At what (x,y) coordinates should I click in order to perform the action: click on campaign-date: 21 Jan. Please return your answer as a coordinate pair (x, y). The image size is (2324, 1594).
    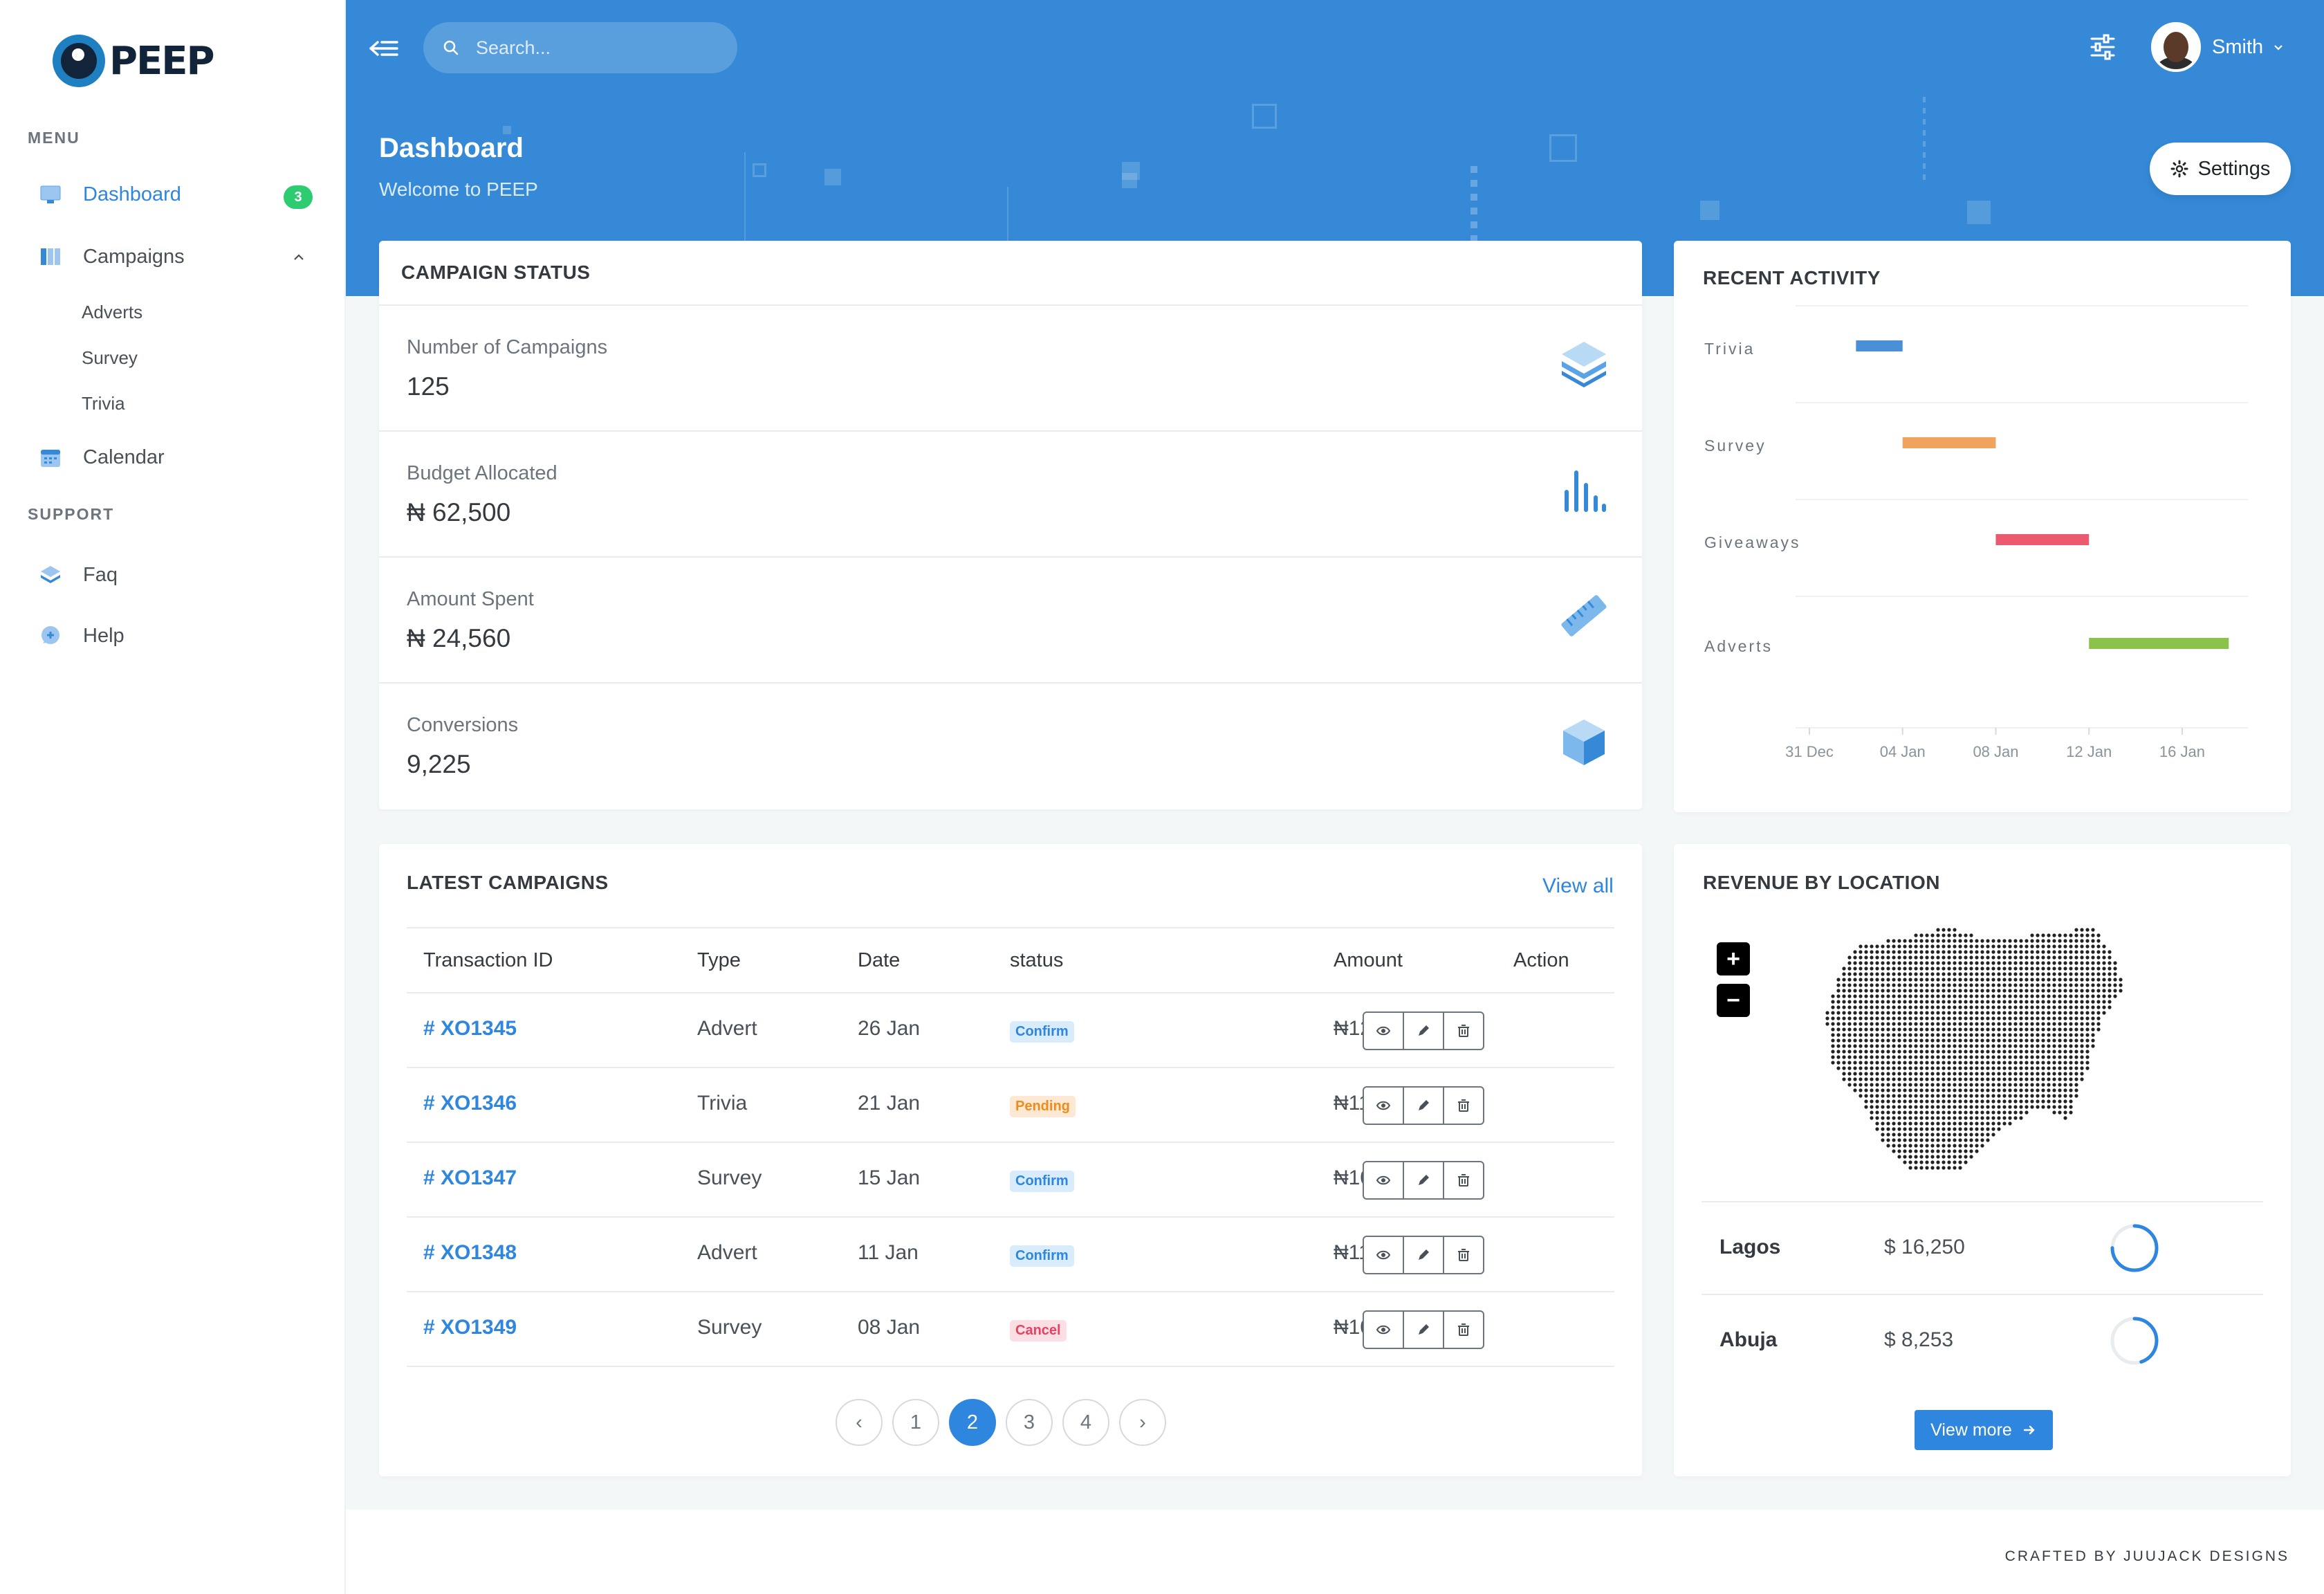
    Looking at the image, I should click on (889, 1104).